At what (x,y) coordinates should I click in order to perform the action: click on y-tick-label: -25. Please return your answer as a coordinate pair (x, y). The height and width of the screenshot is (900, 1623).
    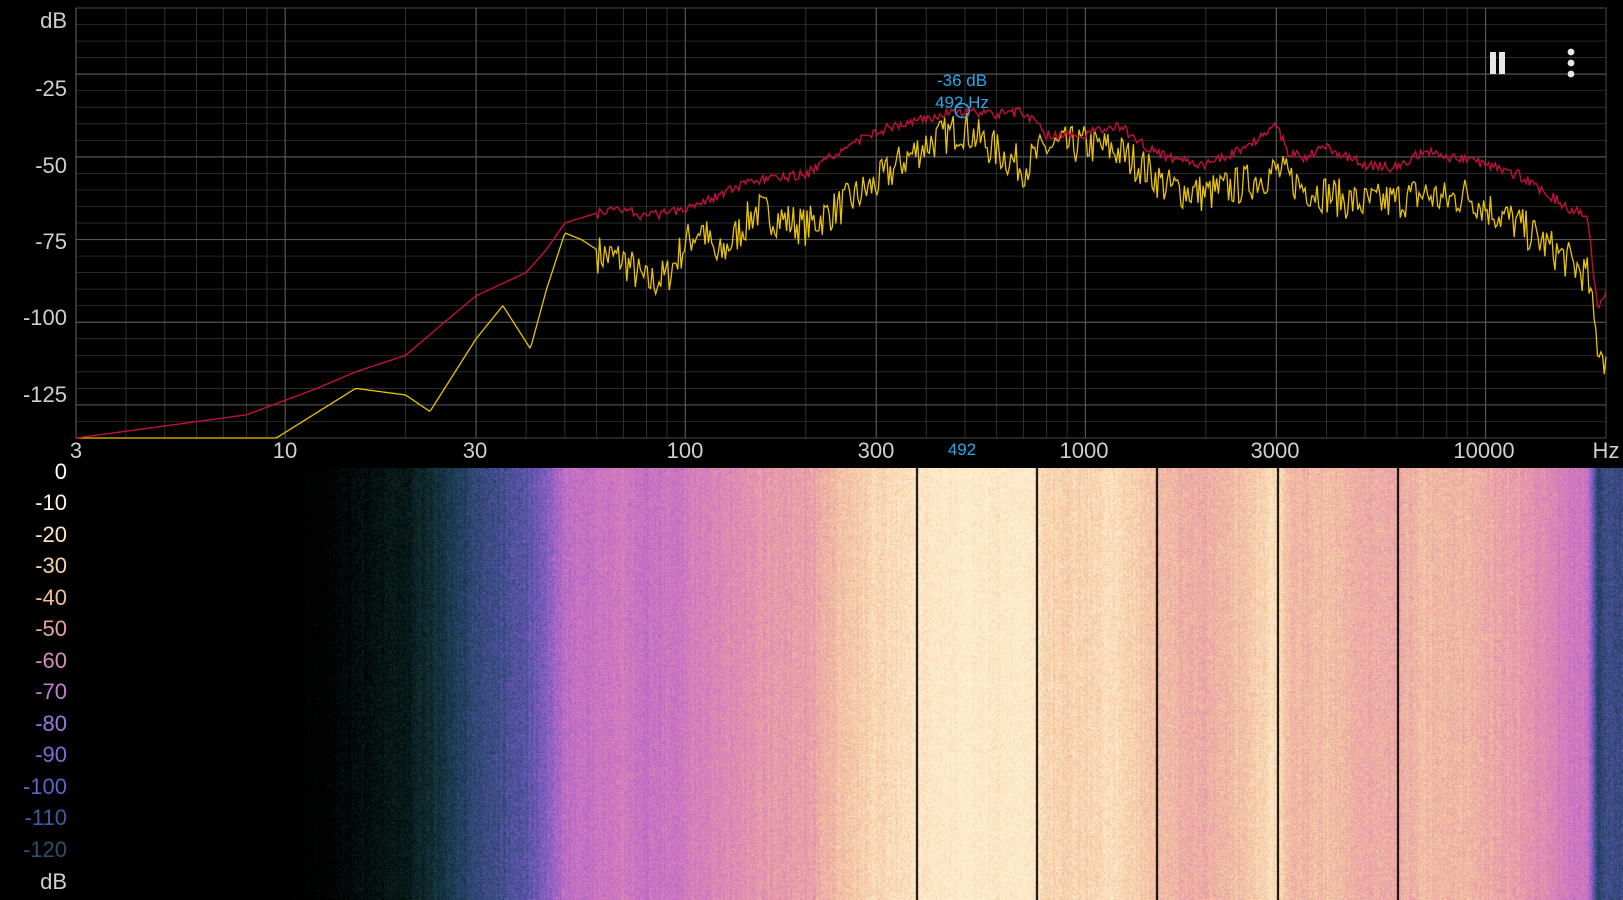
    Looking at the image, I should click on (51, 88).